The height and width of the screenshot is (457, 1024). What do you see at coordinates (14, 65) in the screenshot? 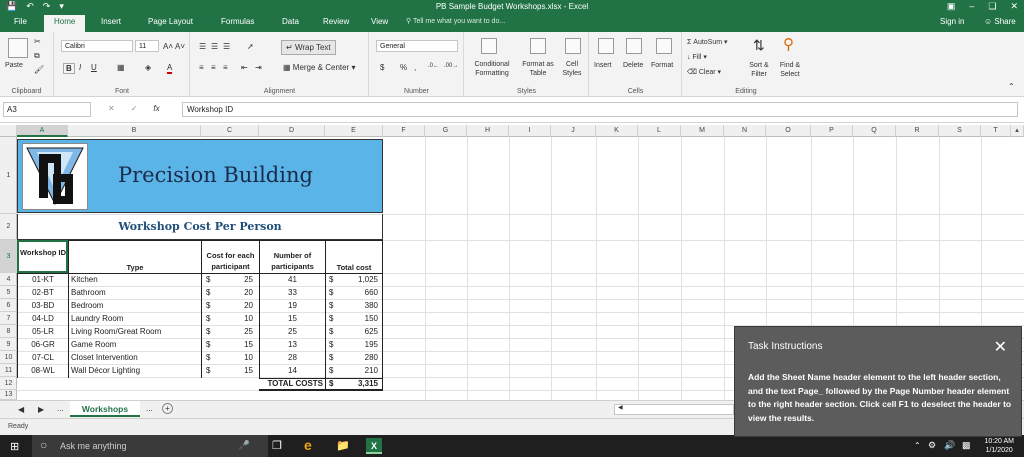
I see `paste-button: Paste` at bounding box center [14, 65].